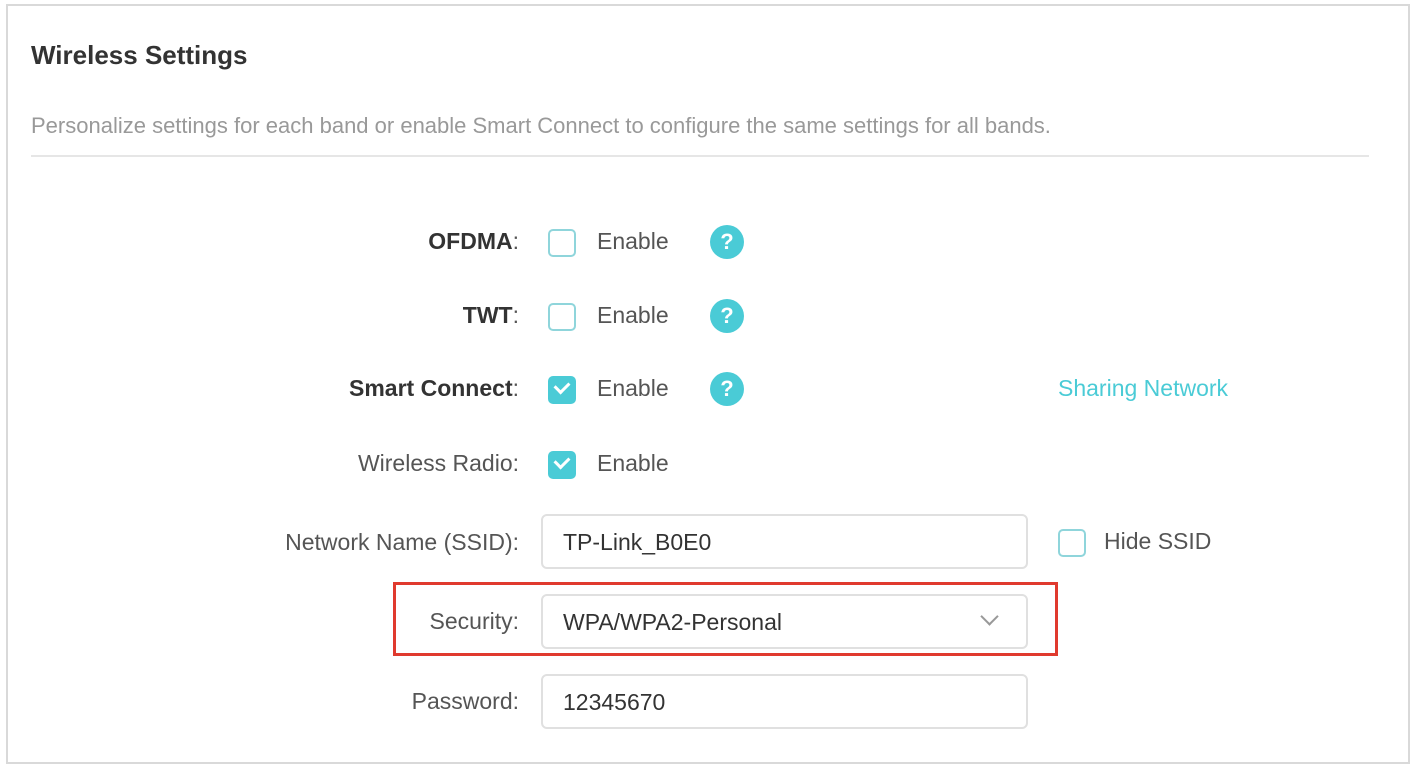  I want to click on smart-connect-label-colon: :, so click(515, 388).